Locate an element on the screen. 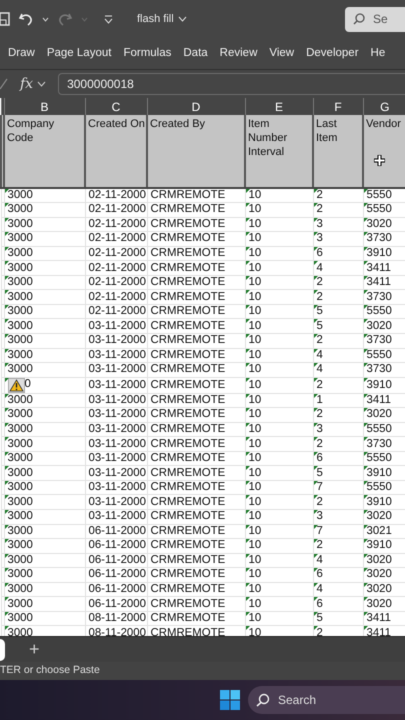 The height and width of the screenshot is (720, 405). ribbon-tab: He is located at coordinates (378, 53).